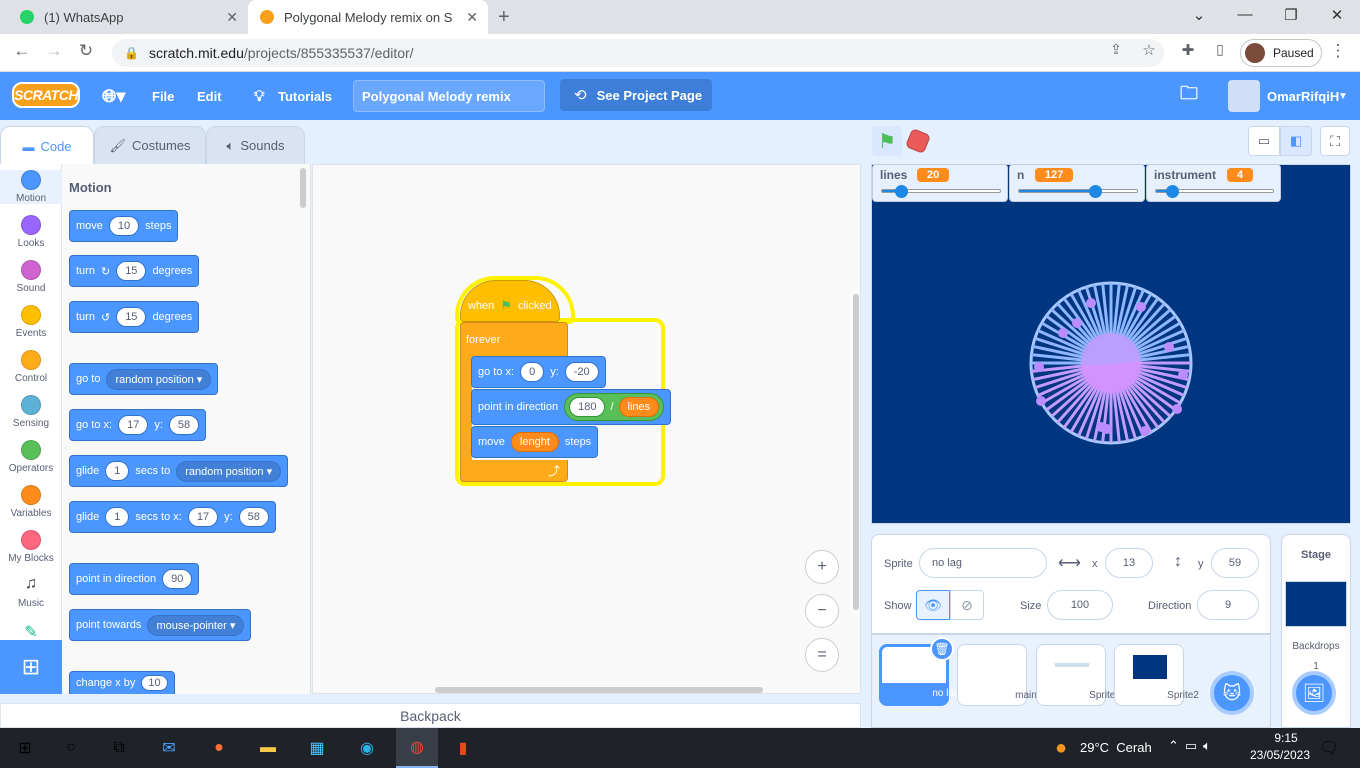 The height and width of the screenshot is (768, 1360). I want to click on green-flag-icon: ⚑, so click(887, 141).